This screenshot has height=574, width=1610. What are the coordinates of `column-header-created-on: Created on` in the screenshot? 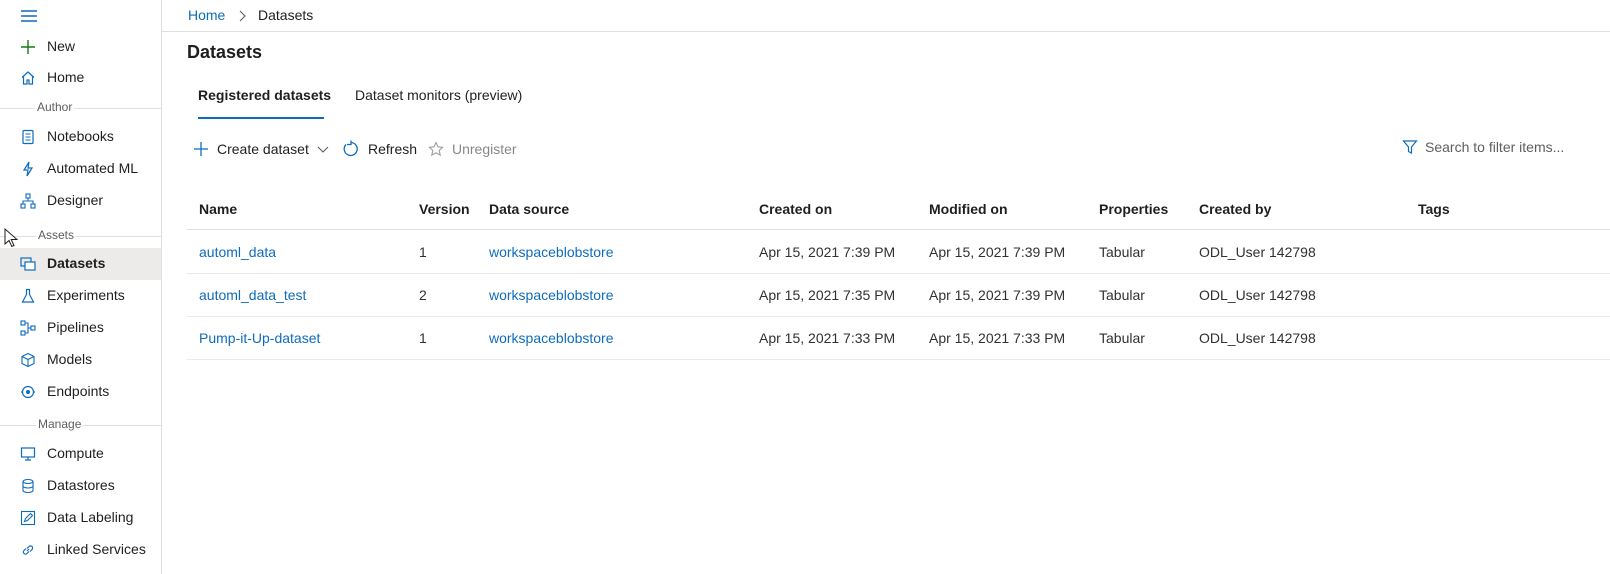 It's located at (795, 209).